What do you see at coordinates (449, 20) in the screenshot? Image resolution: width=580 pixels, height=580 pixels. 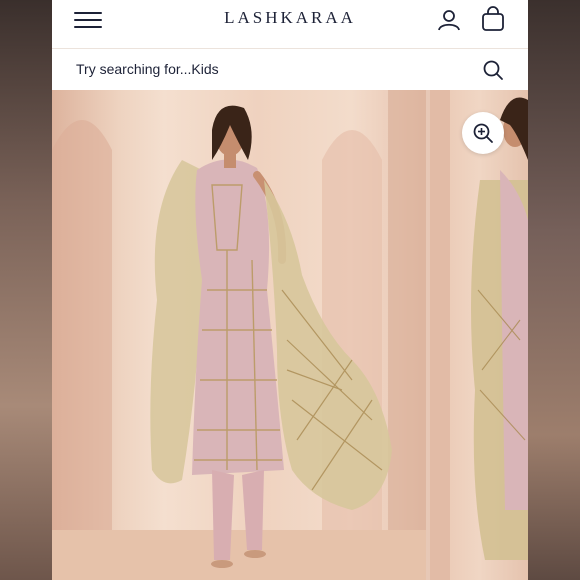 I see `user-icon` at bounding box center [449, 20].